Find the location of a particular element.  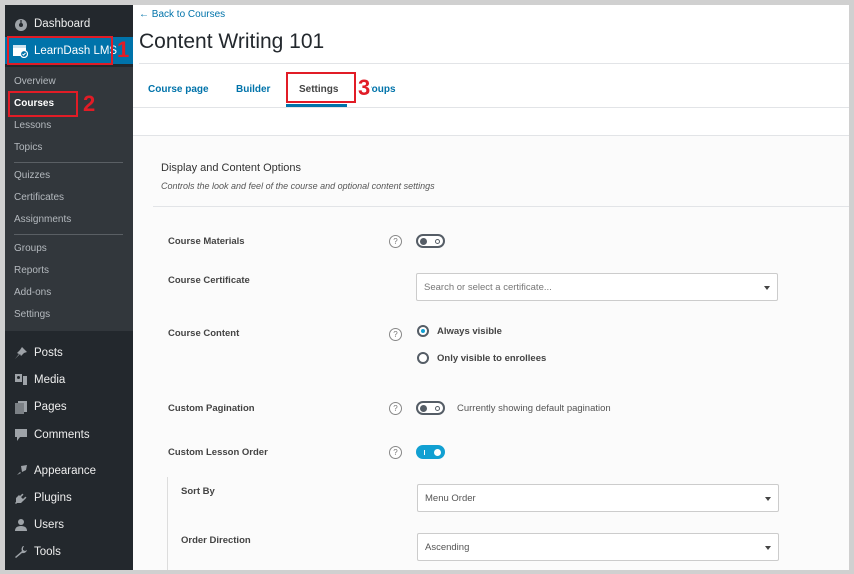

custom-pagination-toggle is located at coordinates (430, 408).